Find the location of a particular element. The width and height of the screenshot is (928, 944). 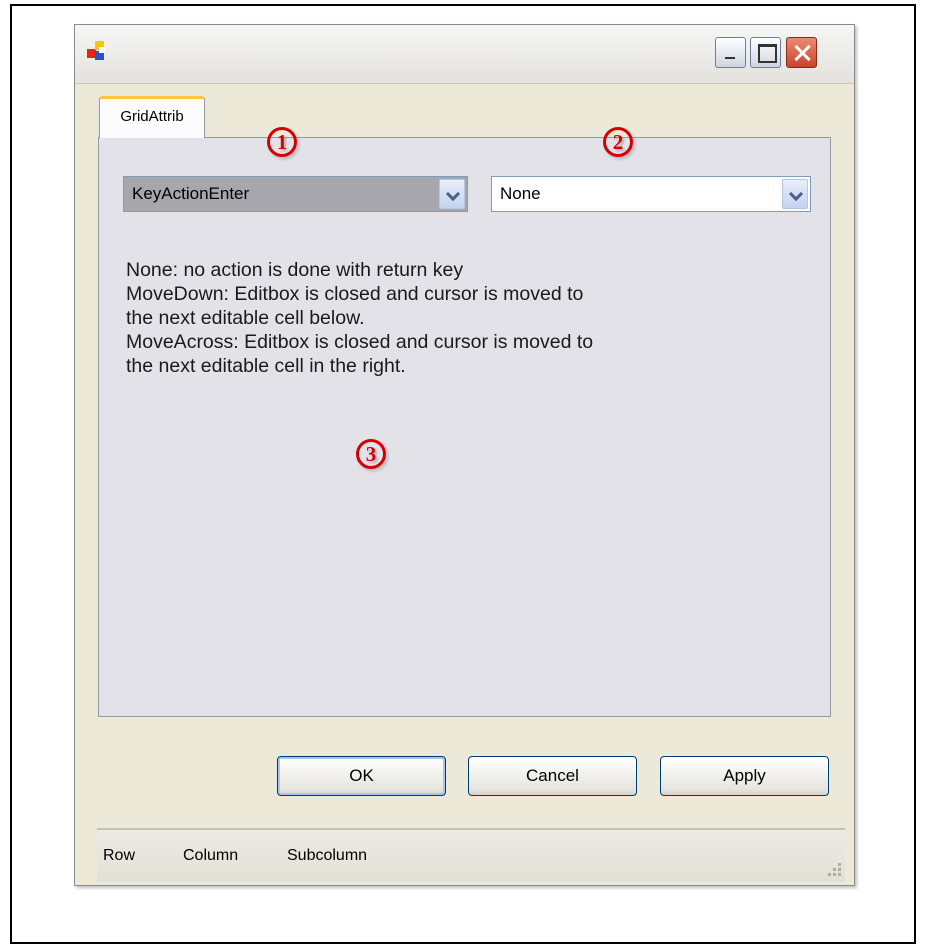

annotation-marker-3: 3 is located at coordinates (371, 454).